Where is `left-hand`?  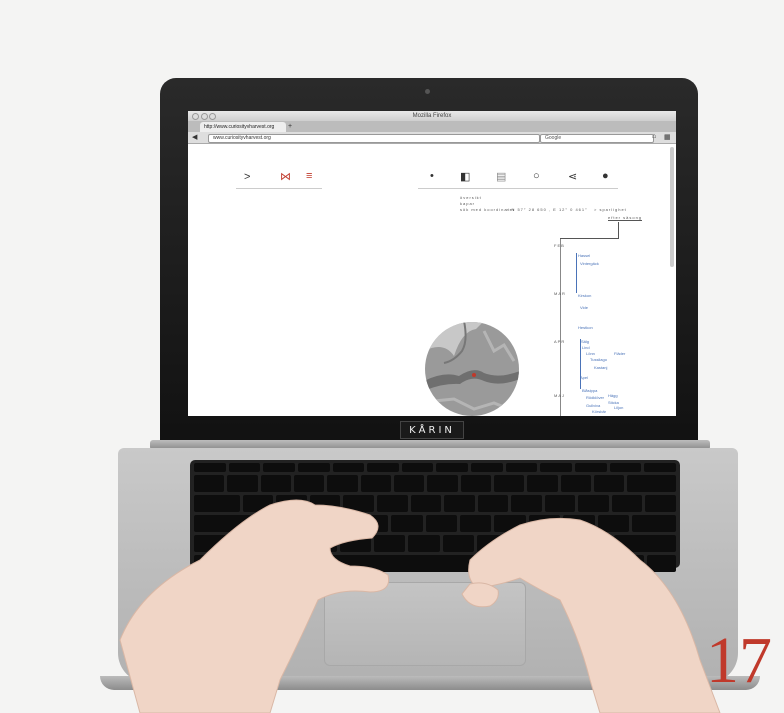
left-hand is located at coordinates (254, 606).